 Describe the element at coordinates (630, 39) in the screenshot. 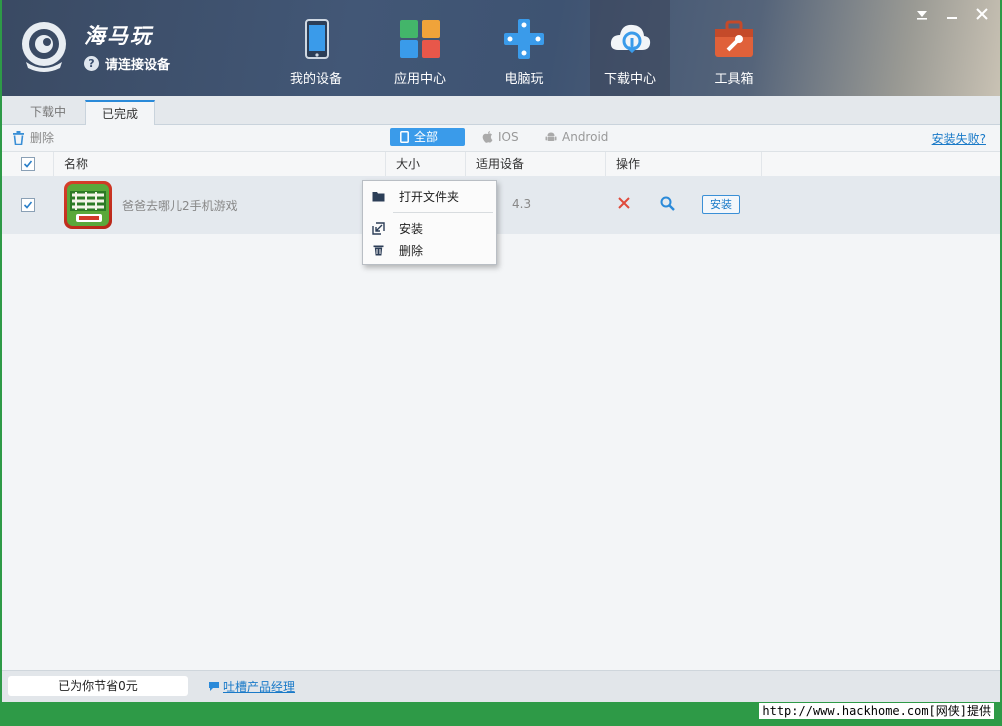

I see `cloud-download-icon` at that location.